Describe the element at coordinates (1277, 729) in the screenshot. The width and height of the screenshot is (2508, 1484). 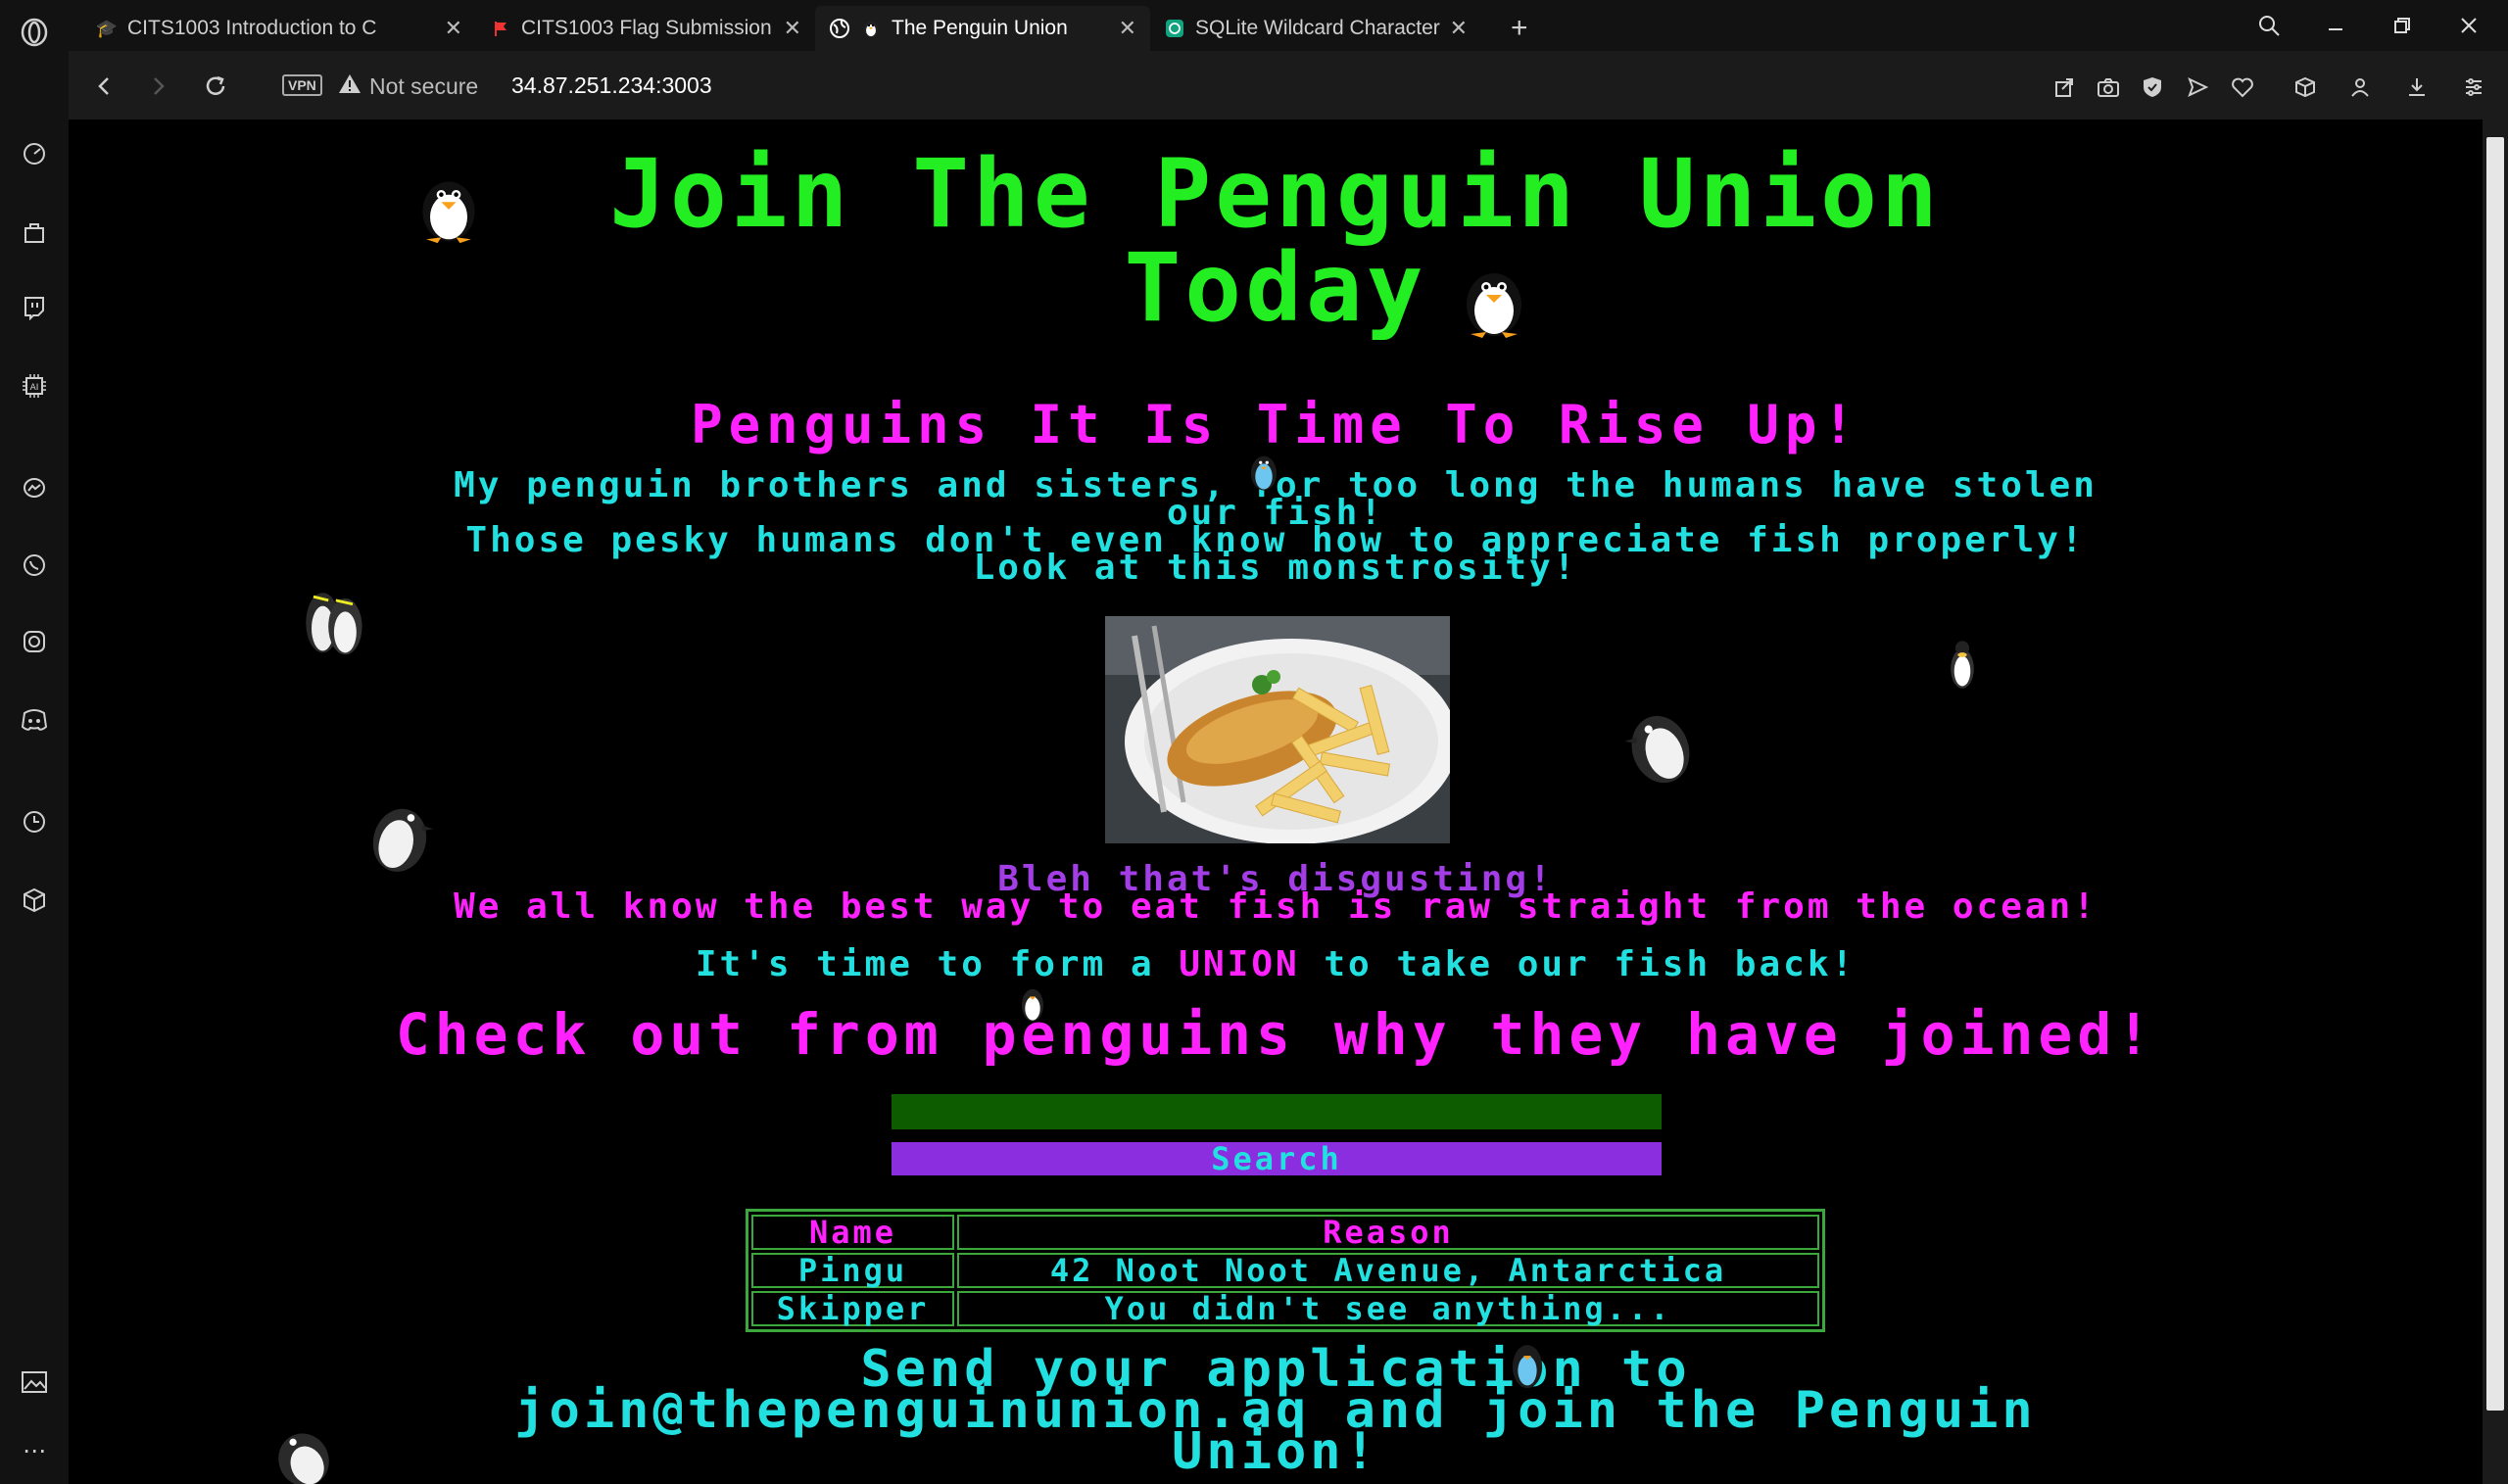
I see `fish-and-chips-image` at that location.